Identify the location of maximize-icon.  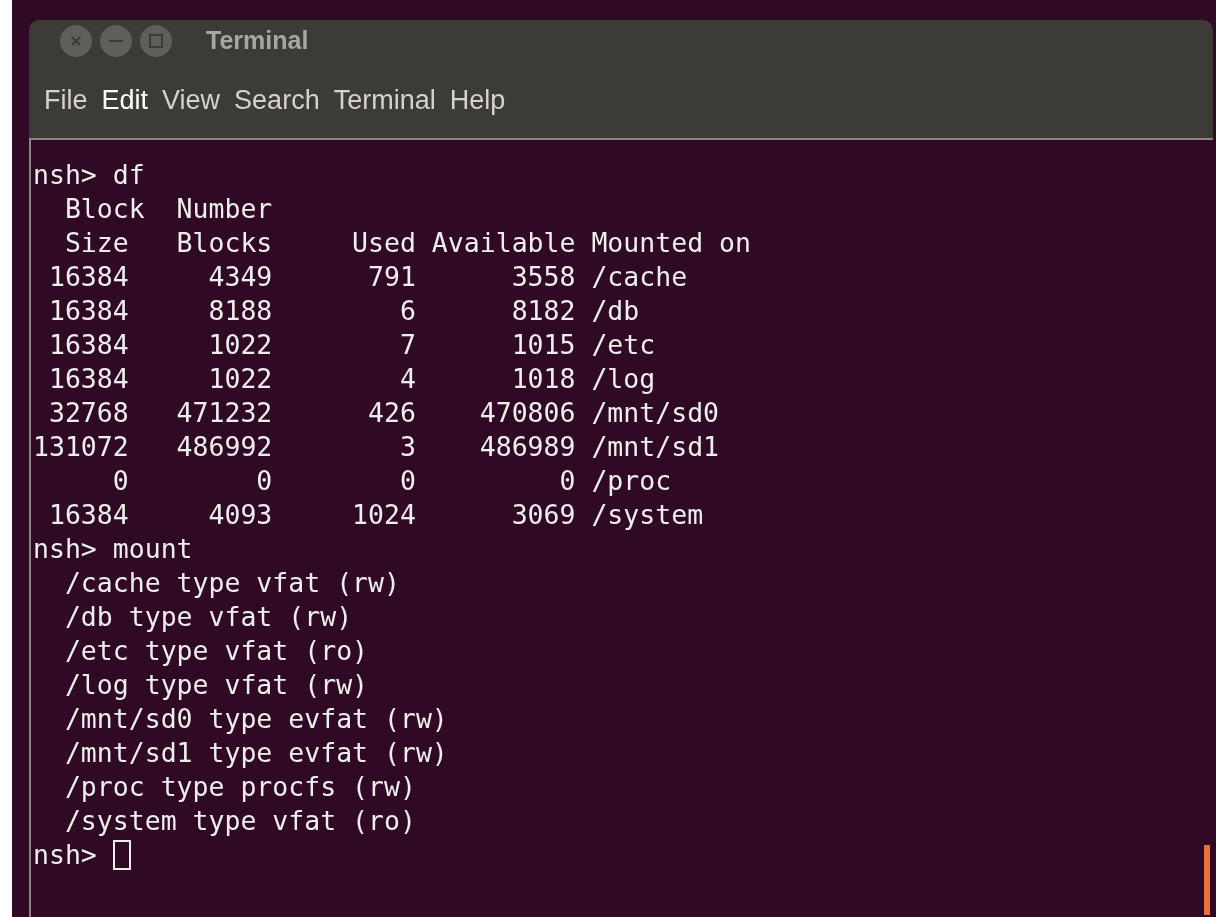
(156, 41).